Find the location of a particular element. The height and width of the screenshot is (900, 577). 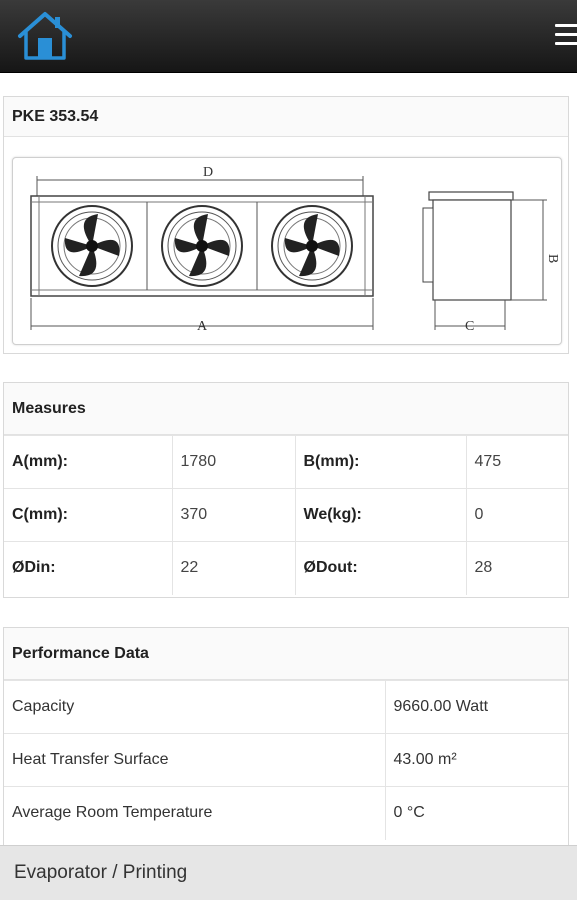

table-row: ØDin: 22 ØDout: 28 is located at coordinates (286, 568).